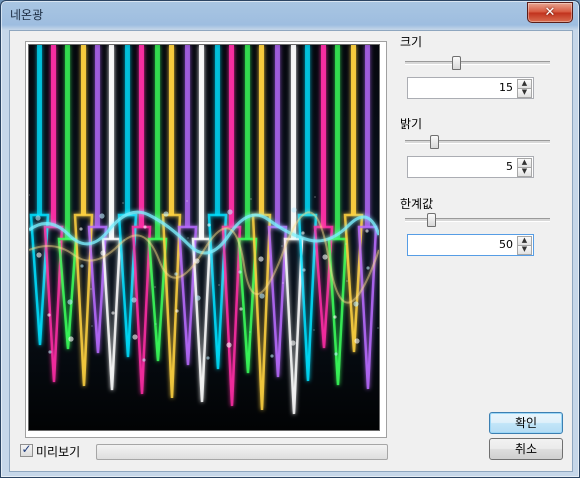 The image size is (580, 478). What do you see at coordinates (526, 449) in the screenshot?
I see `cancel-button: 취소` at bounding box center [526, 449].